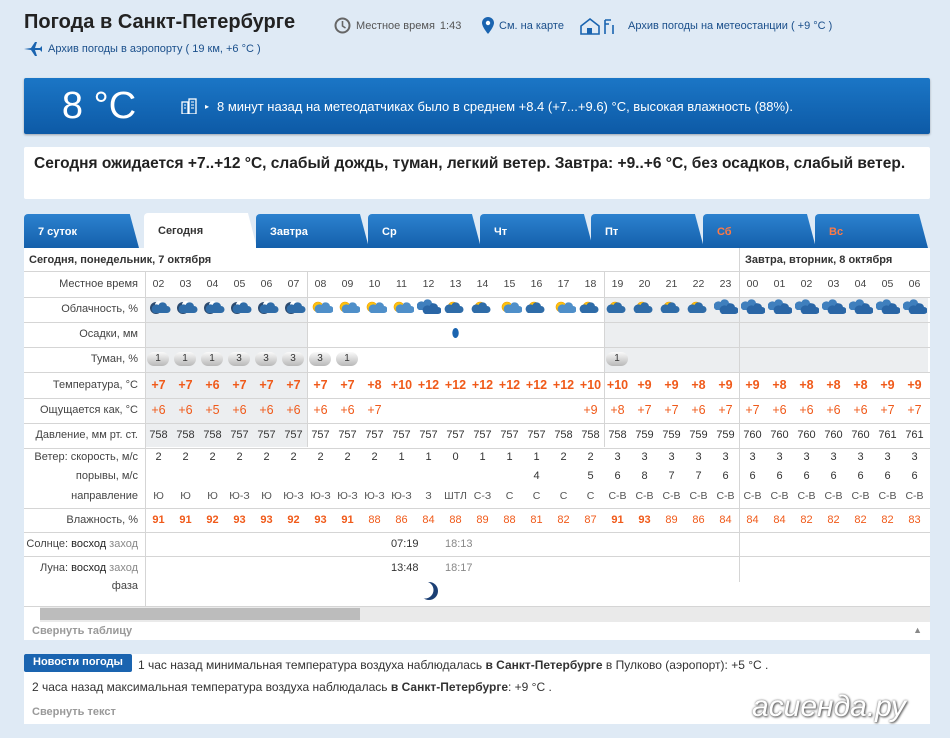 The width and height of the screenshot is (950, 738). Describe the element at coordinates (102, 520) in the screenshot. I see `row-label-humidity: Влажность, %` at that location.